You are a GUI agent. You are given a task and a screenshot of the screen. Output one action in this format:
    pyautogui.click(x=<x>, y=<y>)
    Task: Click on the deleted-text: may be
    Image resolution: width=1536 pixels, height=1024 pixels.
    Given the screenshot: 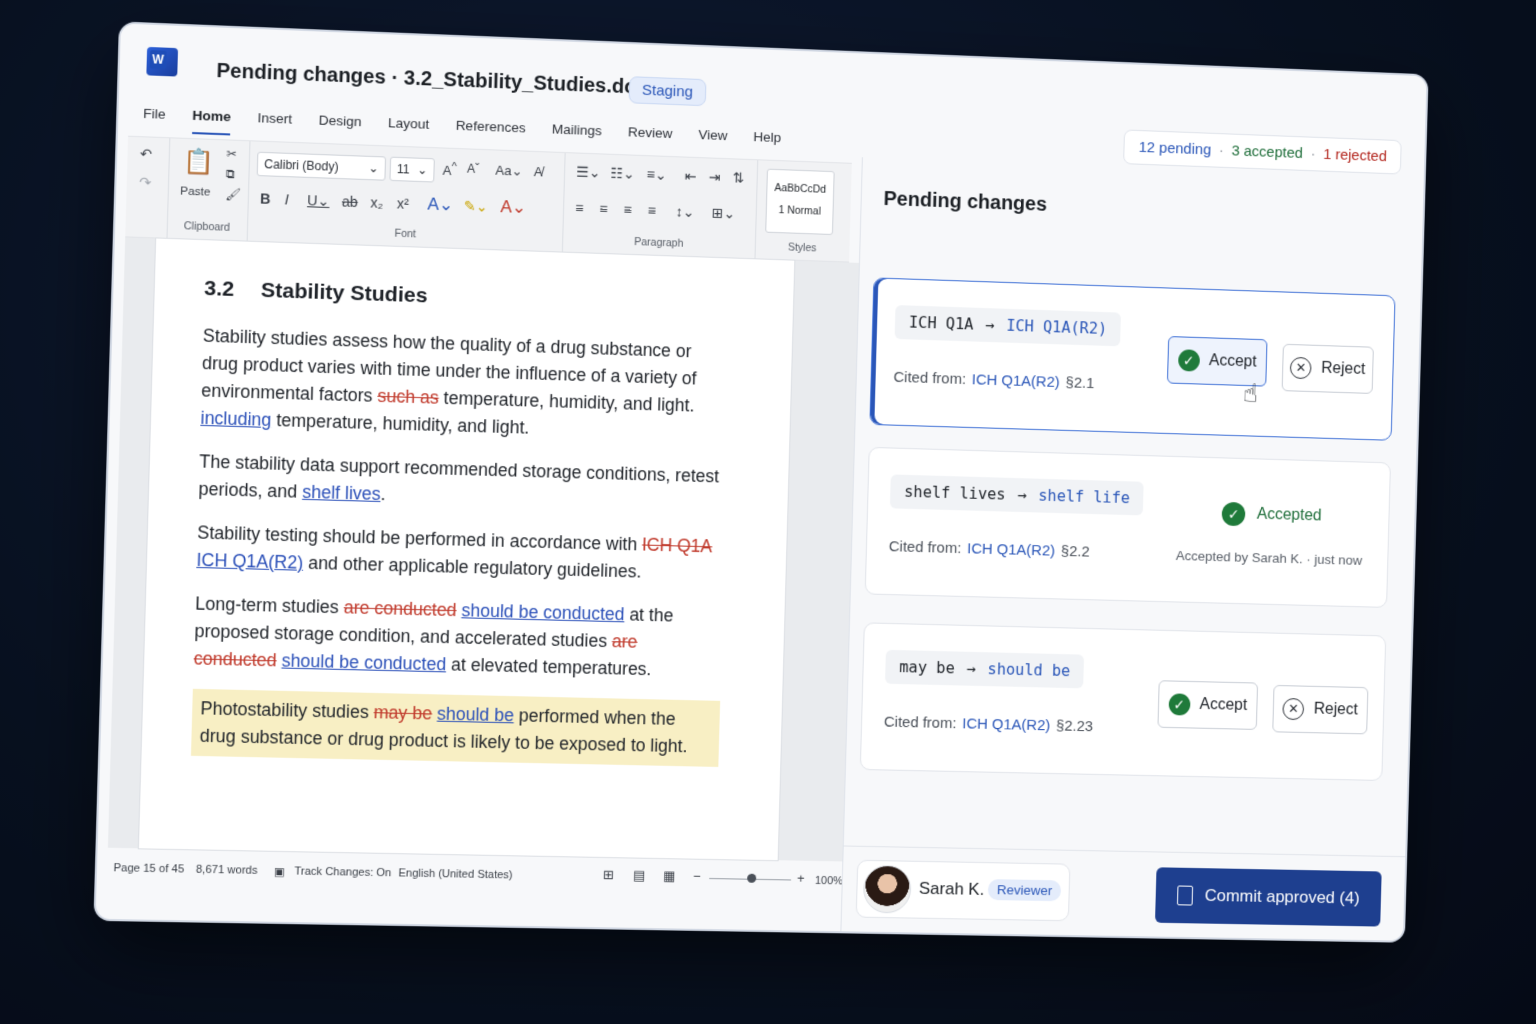 What is the action you would take?
    pyautogui.click(x=402, y=713)
    